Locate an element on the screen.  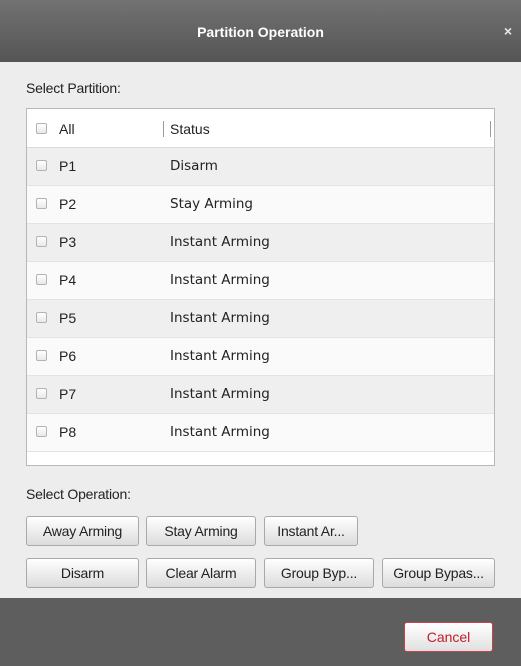
disarm-button: Disarm is located at coordinates (82, 573).